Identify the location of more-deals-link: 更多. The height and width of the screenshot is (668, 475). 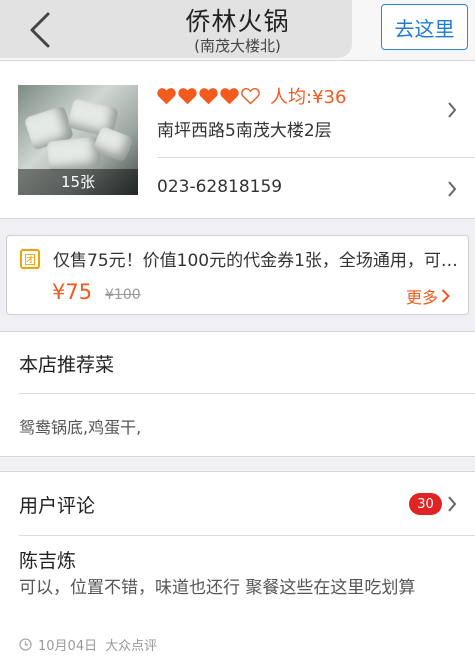
(428, 296).